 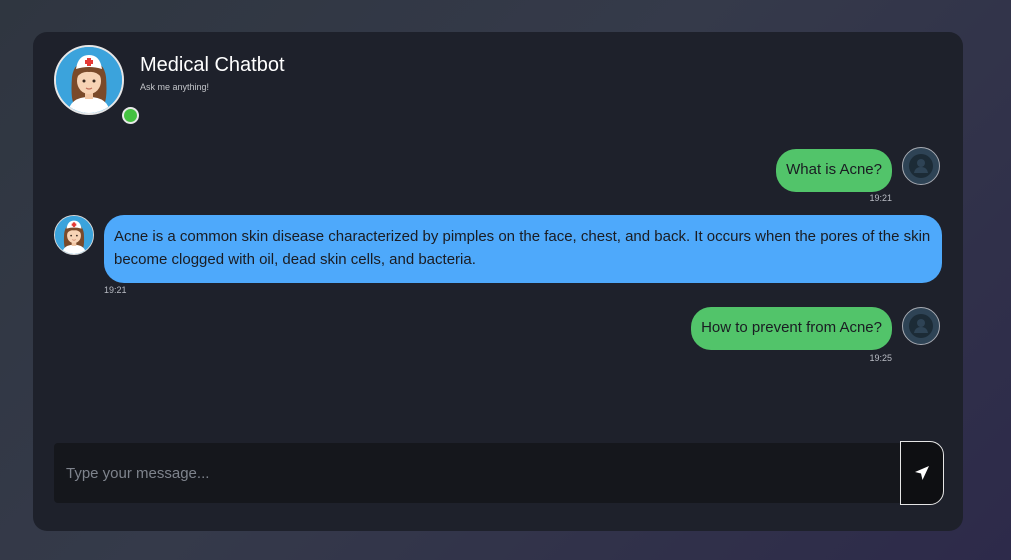 I want to click on send-button, so click(x=922, y=473).